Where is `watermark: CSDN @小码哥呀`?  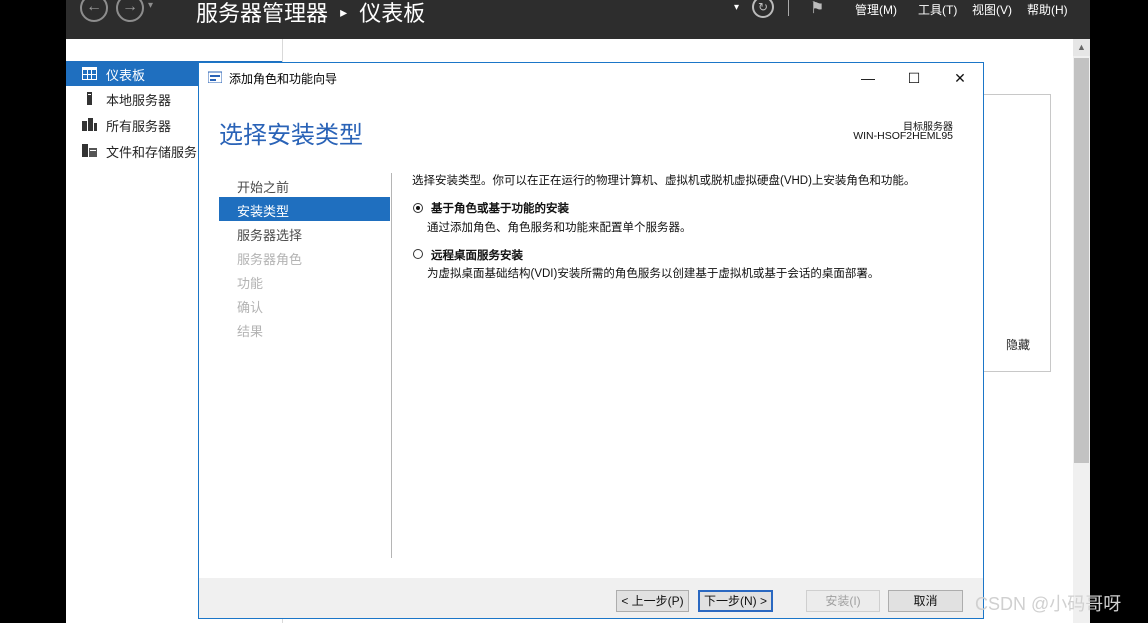 watermark: CSDN @小码哥呀 is located at coordinates (1048, 604).